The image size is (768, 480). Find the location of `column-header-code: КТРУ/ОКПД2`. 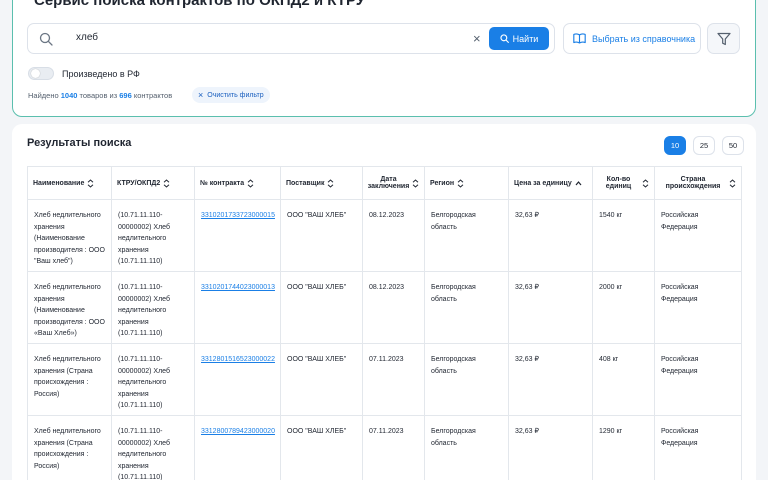

column-header-code: КТРУ/ОКПД2 is located at coordinates (153, 183).